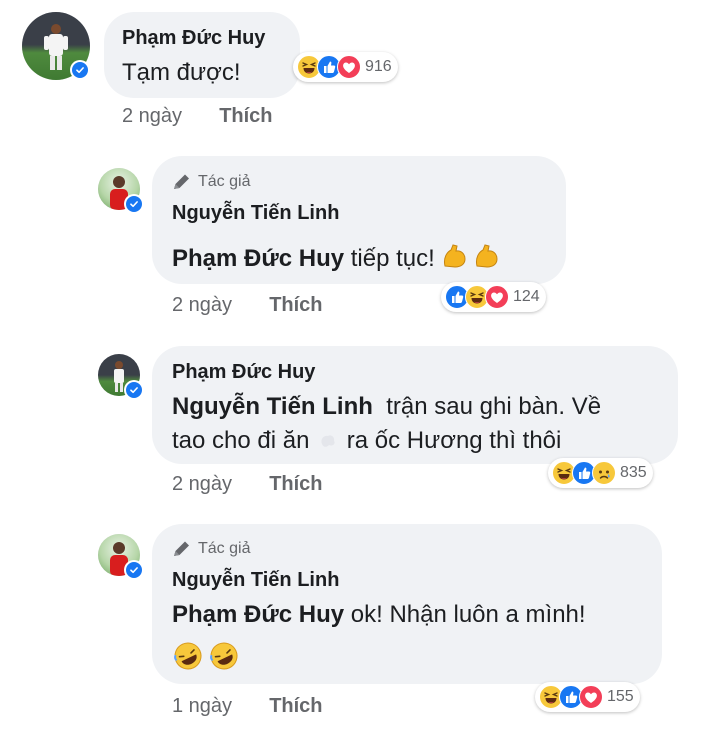  I want to click on reaction-summary: 835, so click(600, 473).